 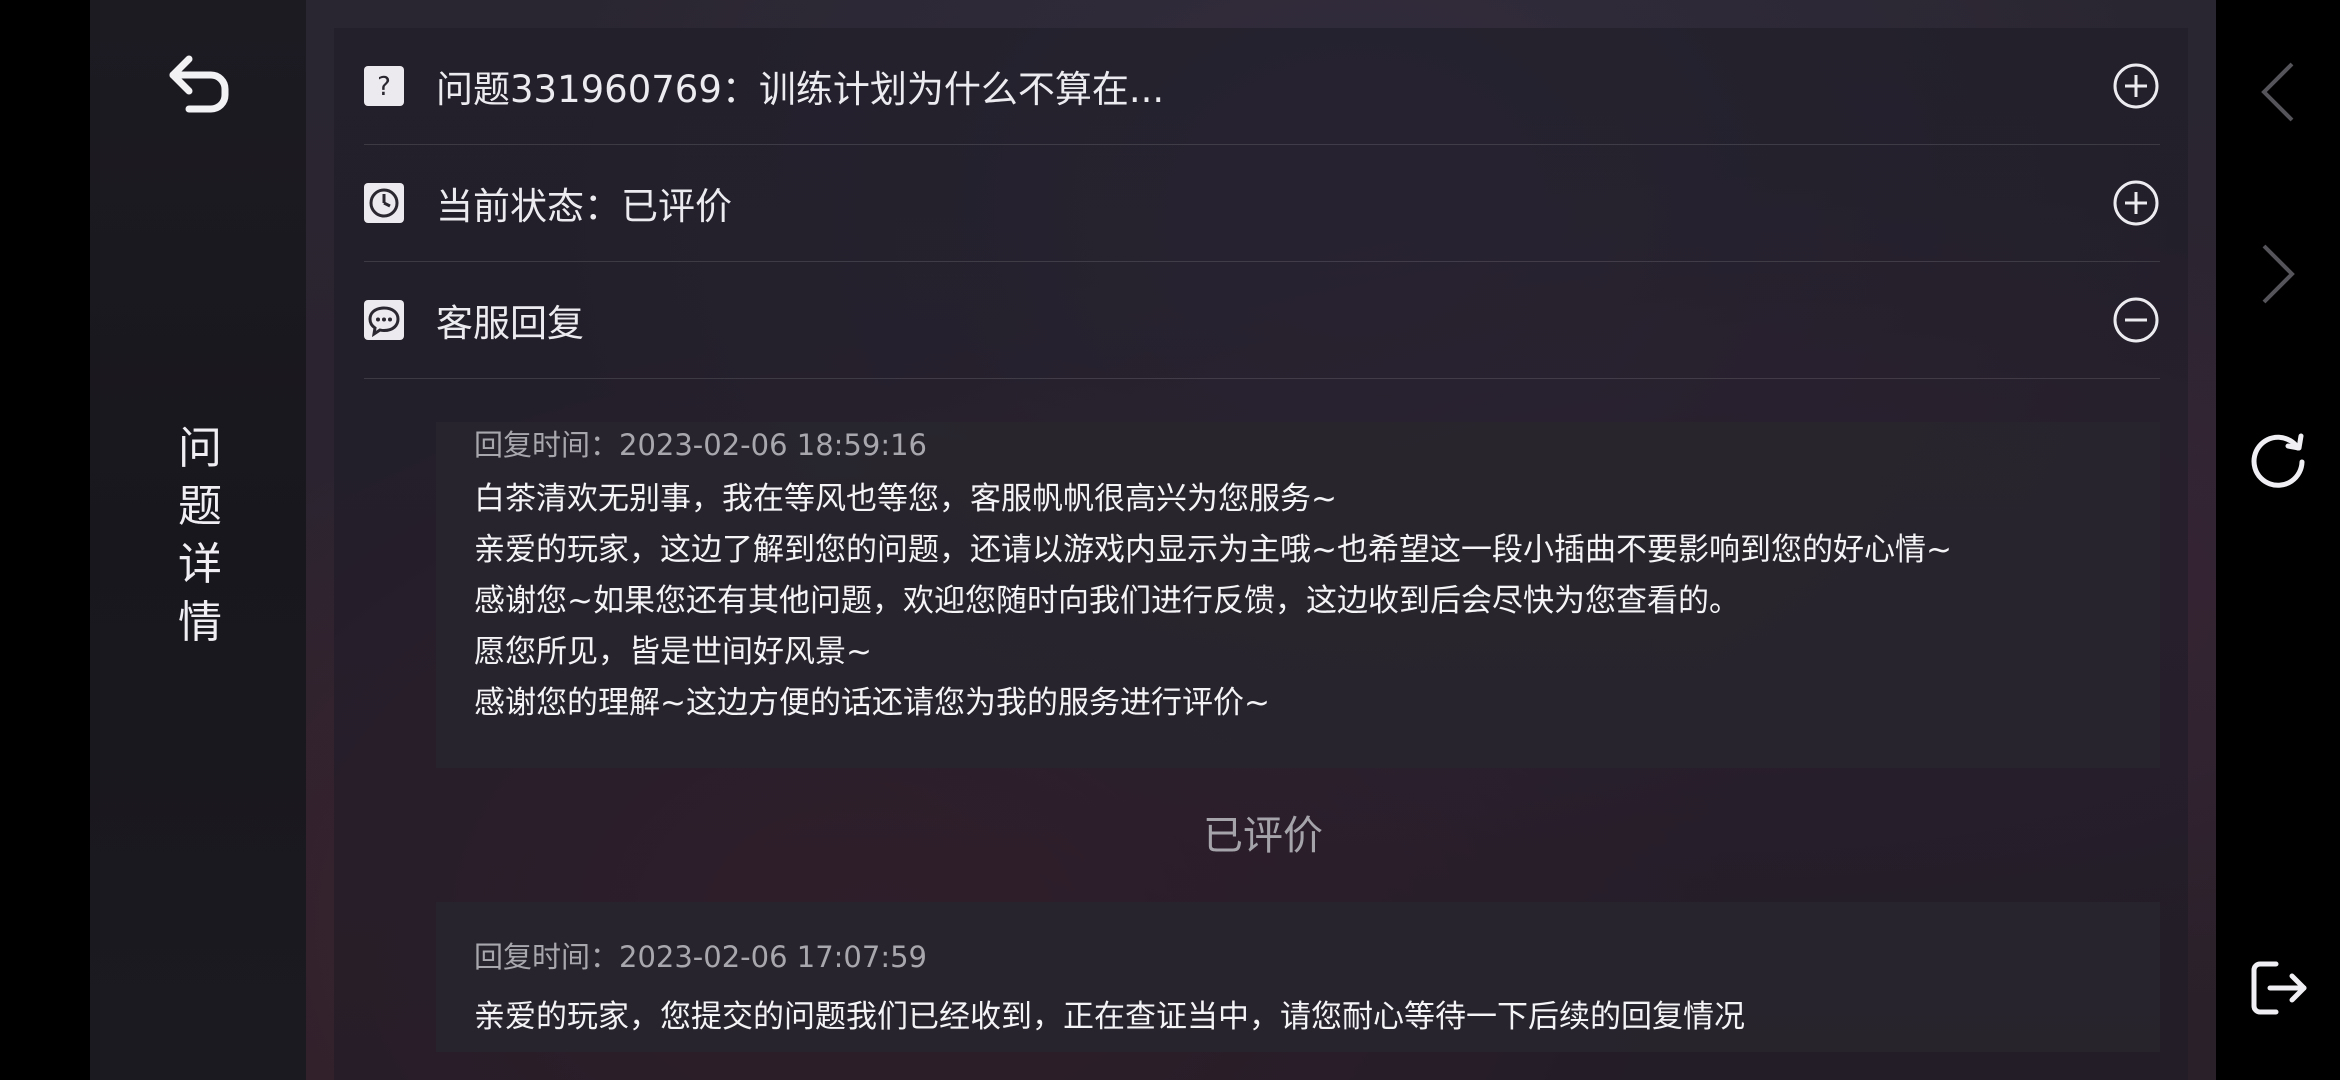 What do you see at coordinates (384, 320) in the screenshot?
I see `chat-bubble-icon` at bounding box center [384, 320].